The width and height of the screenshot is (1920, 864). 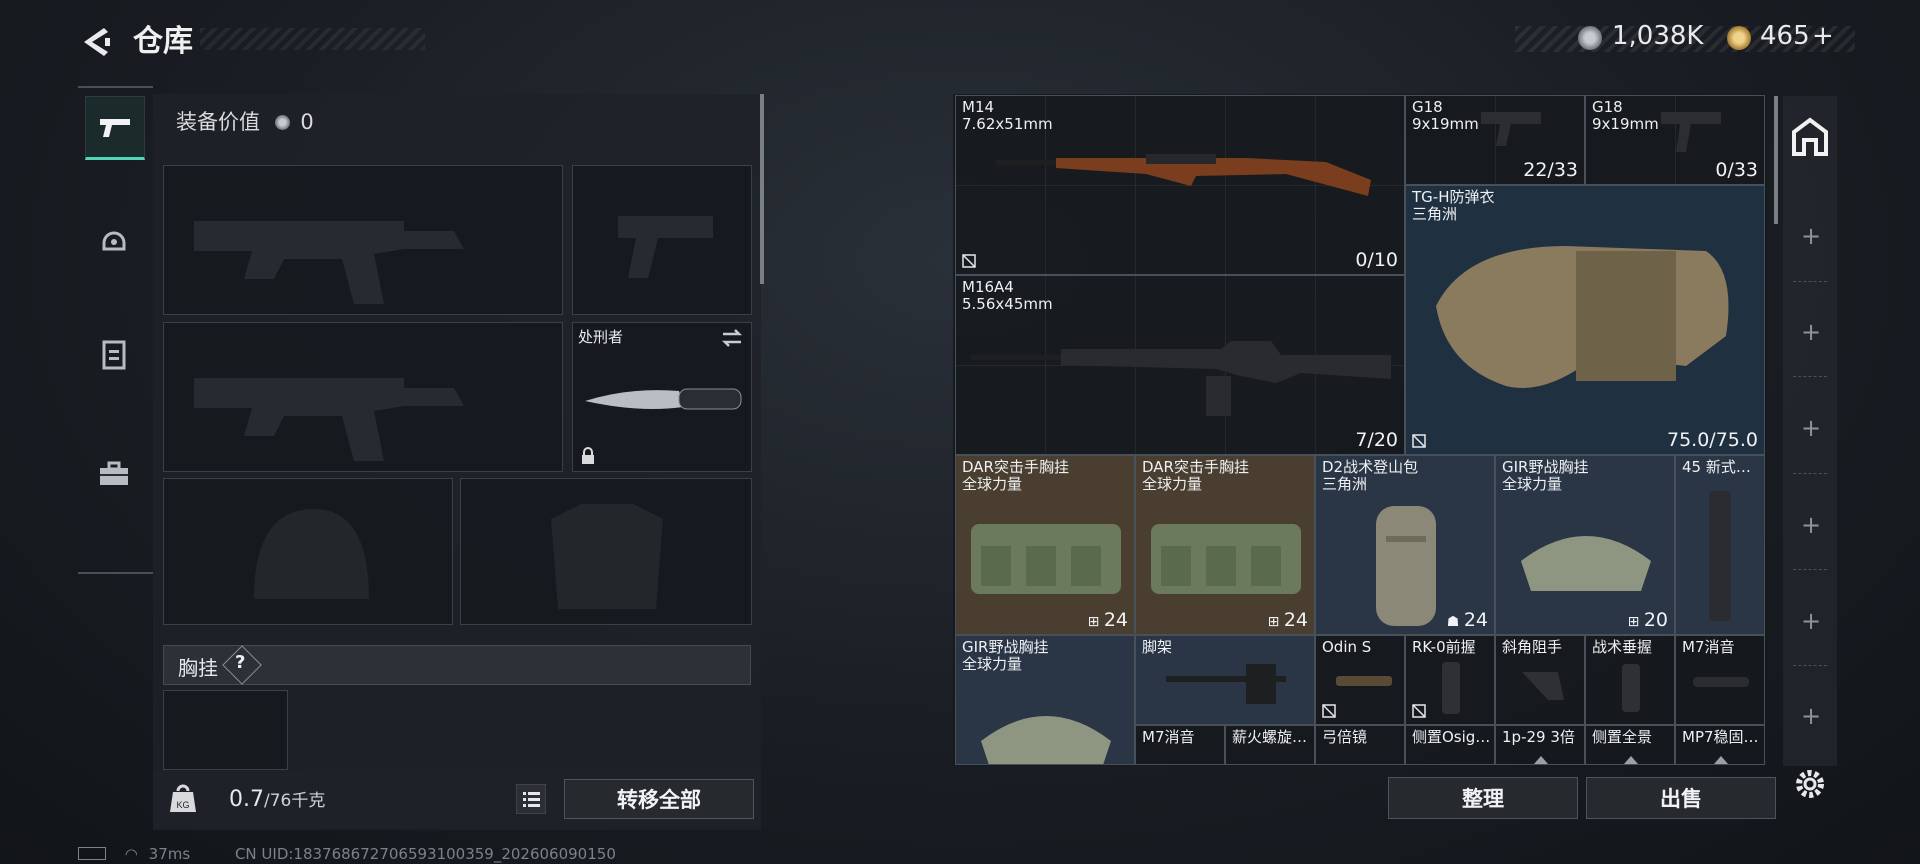 I want to click on sort-button: 整理, so click(x=1483, y=798).